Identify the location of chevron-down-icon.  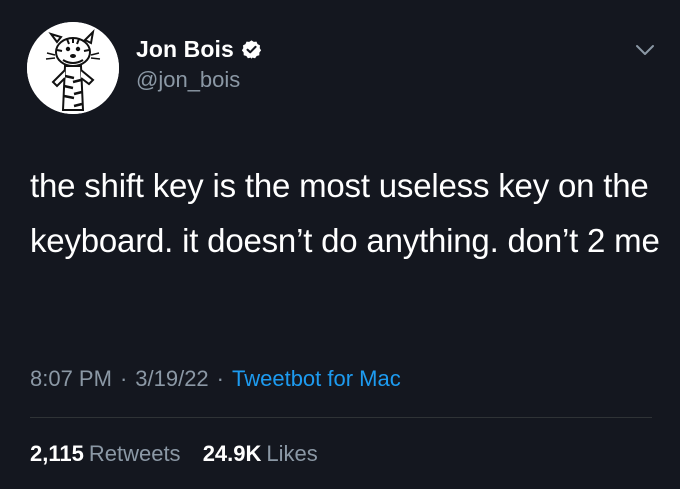
(645, 50).